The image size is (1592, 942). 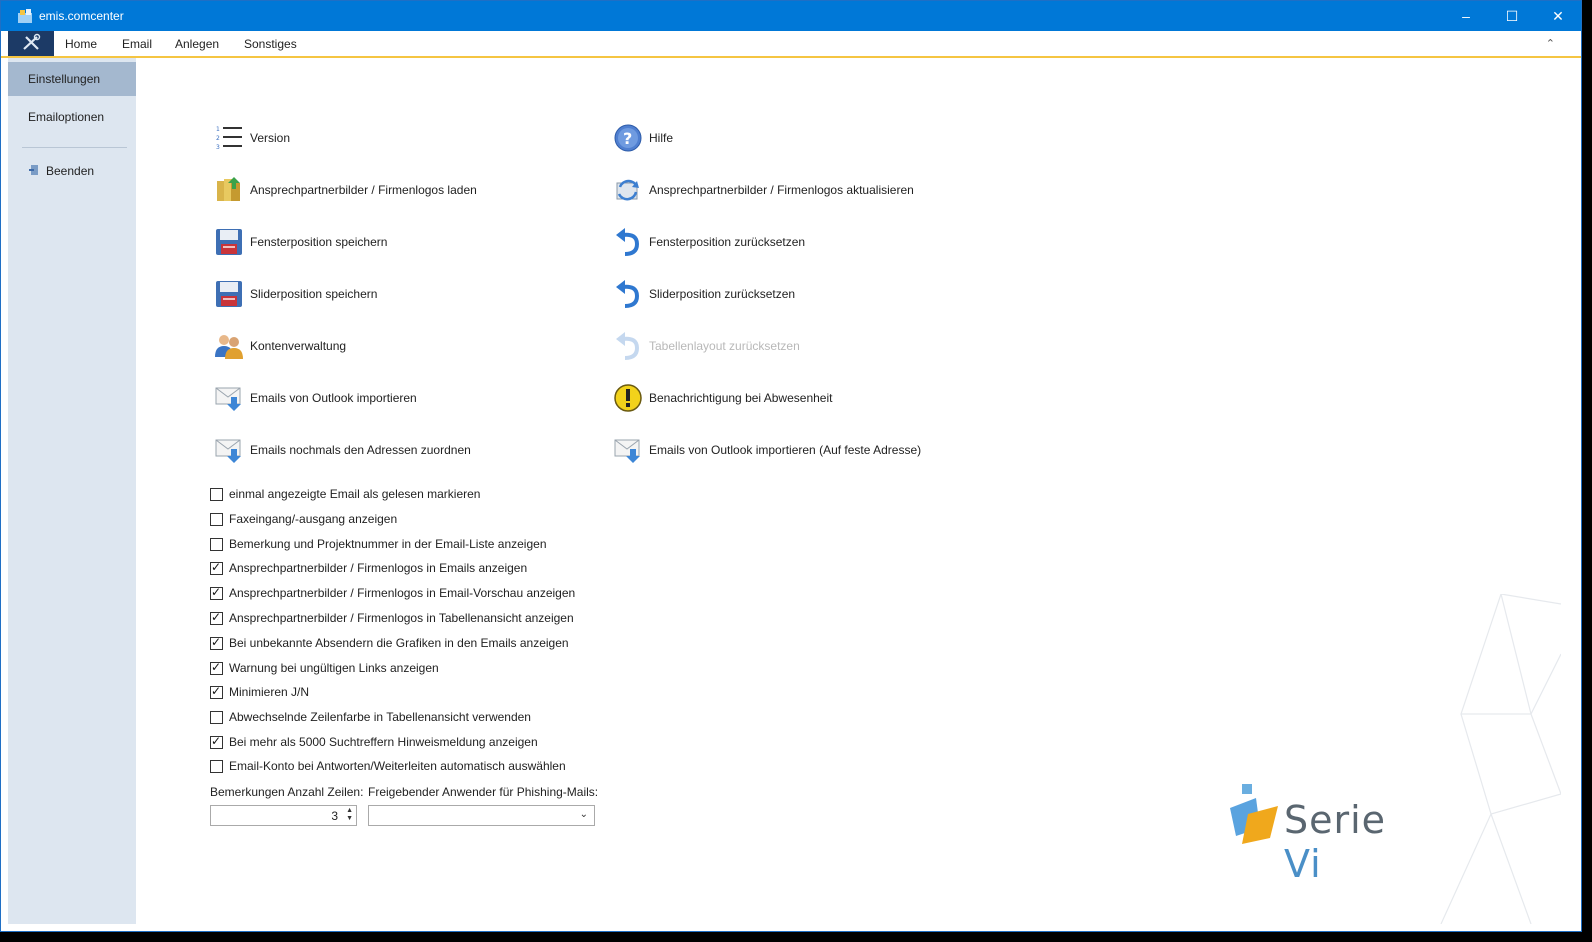 I want to click on maximize-button: ☐, so click(x=1512, y=16).